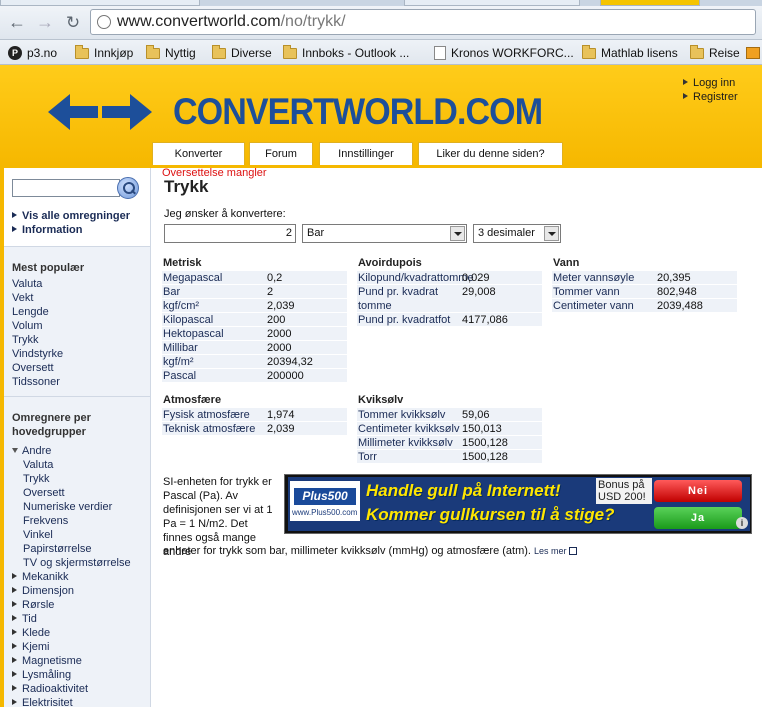 This screenshot has height=707, width=762. Describe the element at coordinates (38, 465) in the screenshot. I see `group-item: Valuta` at that location.